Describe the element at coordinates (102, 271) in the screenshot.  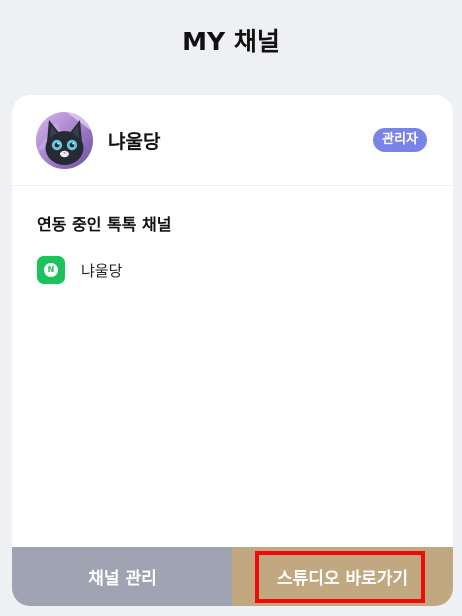
I see `linked-channel-name: 냐울당` at that location.